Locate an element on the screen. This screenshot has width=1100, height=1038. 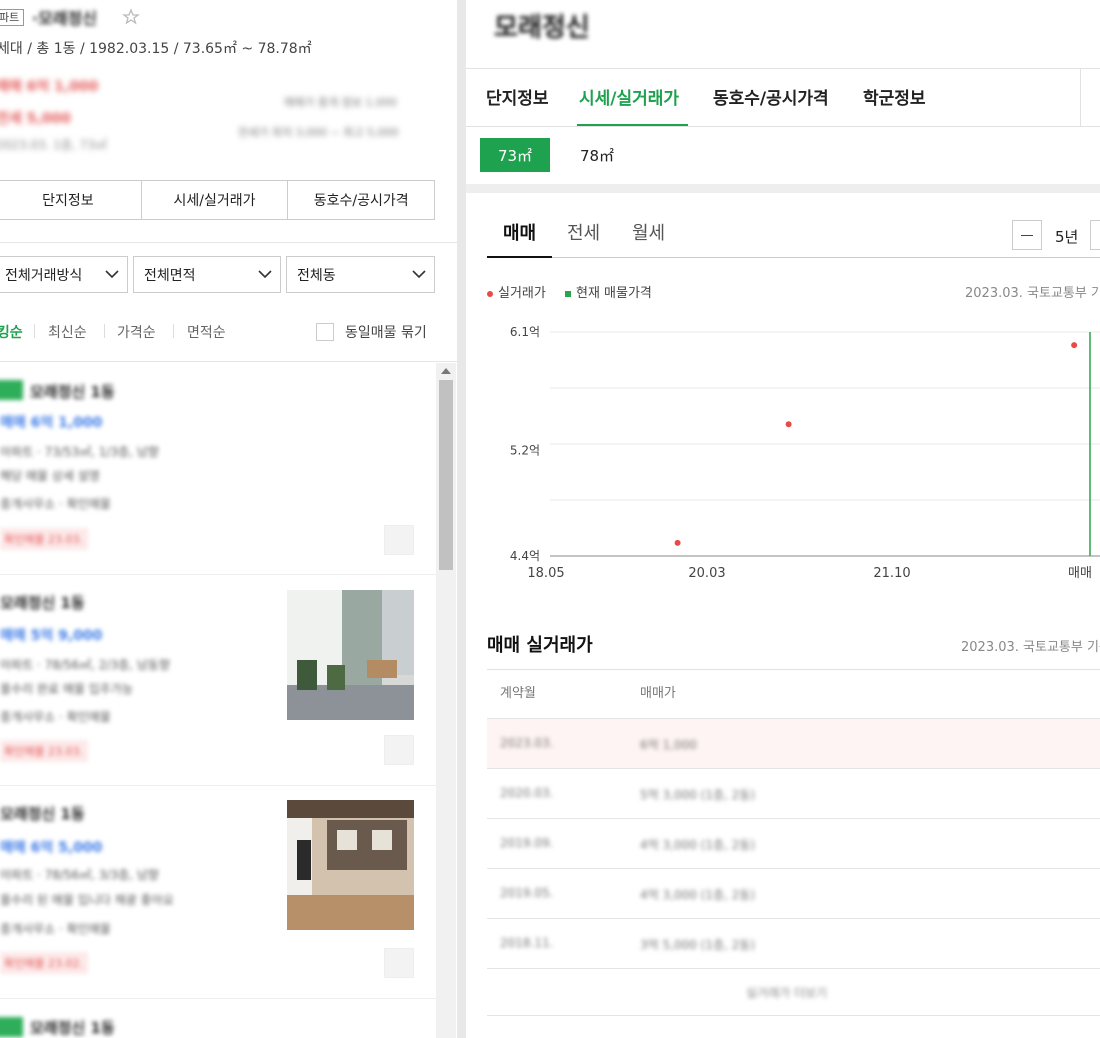
x-tick-label: 21.10 is located at coordinates (891, 573).